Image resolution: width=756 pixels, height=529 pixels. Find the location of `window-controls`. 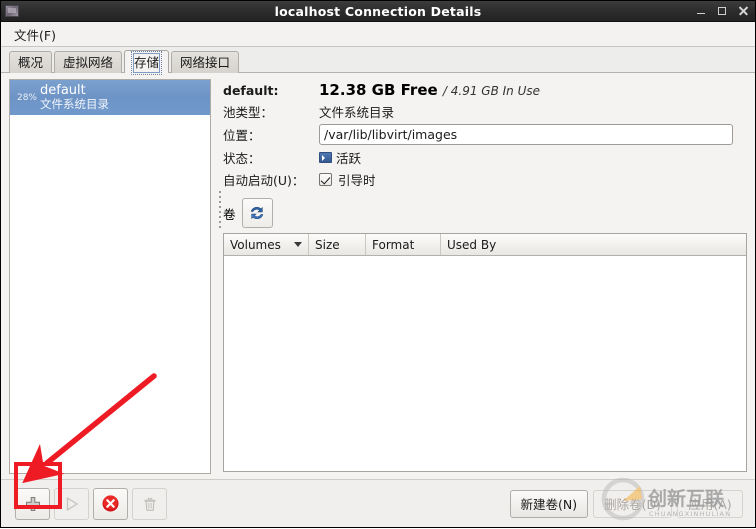

window-controls is located at coordinates (722, 11).